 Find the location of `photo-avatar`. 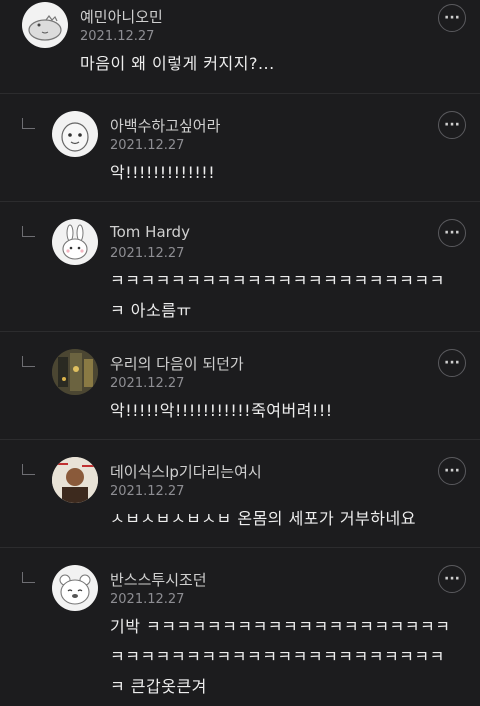

photo-avatar is located at coordinates (75, 372).